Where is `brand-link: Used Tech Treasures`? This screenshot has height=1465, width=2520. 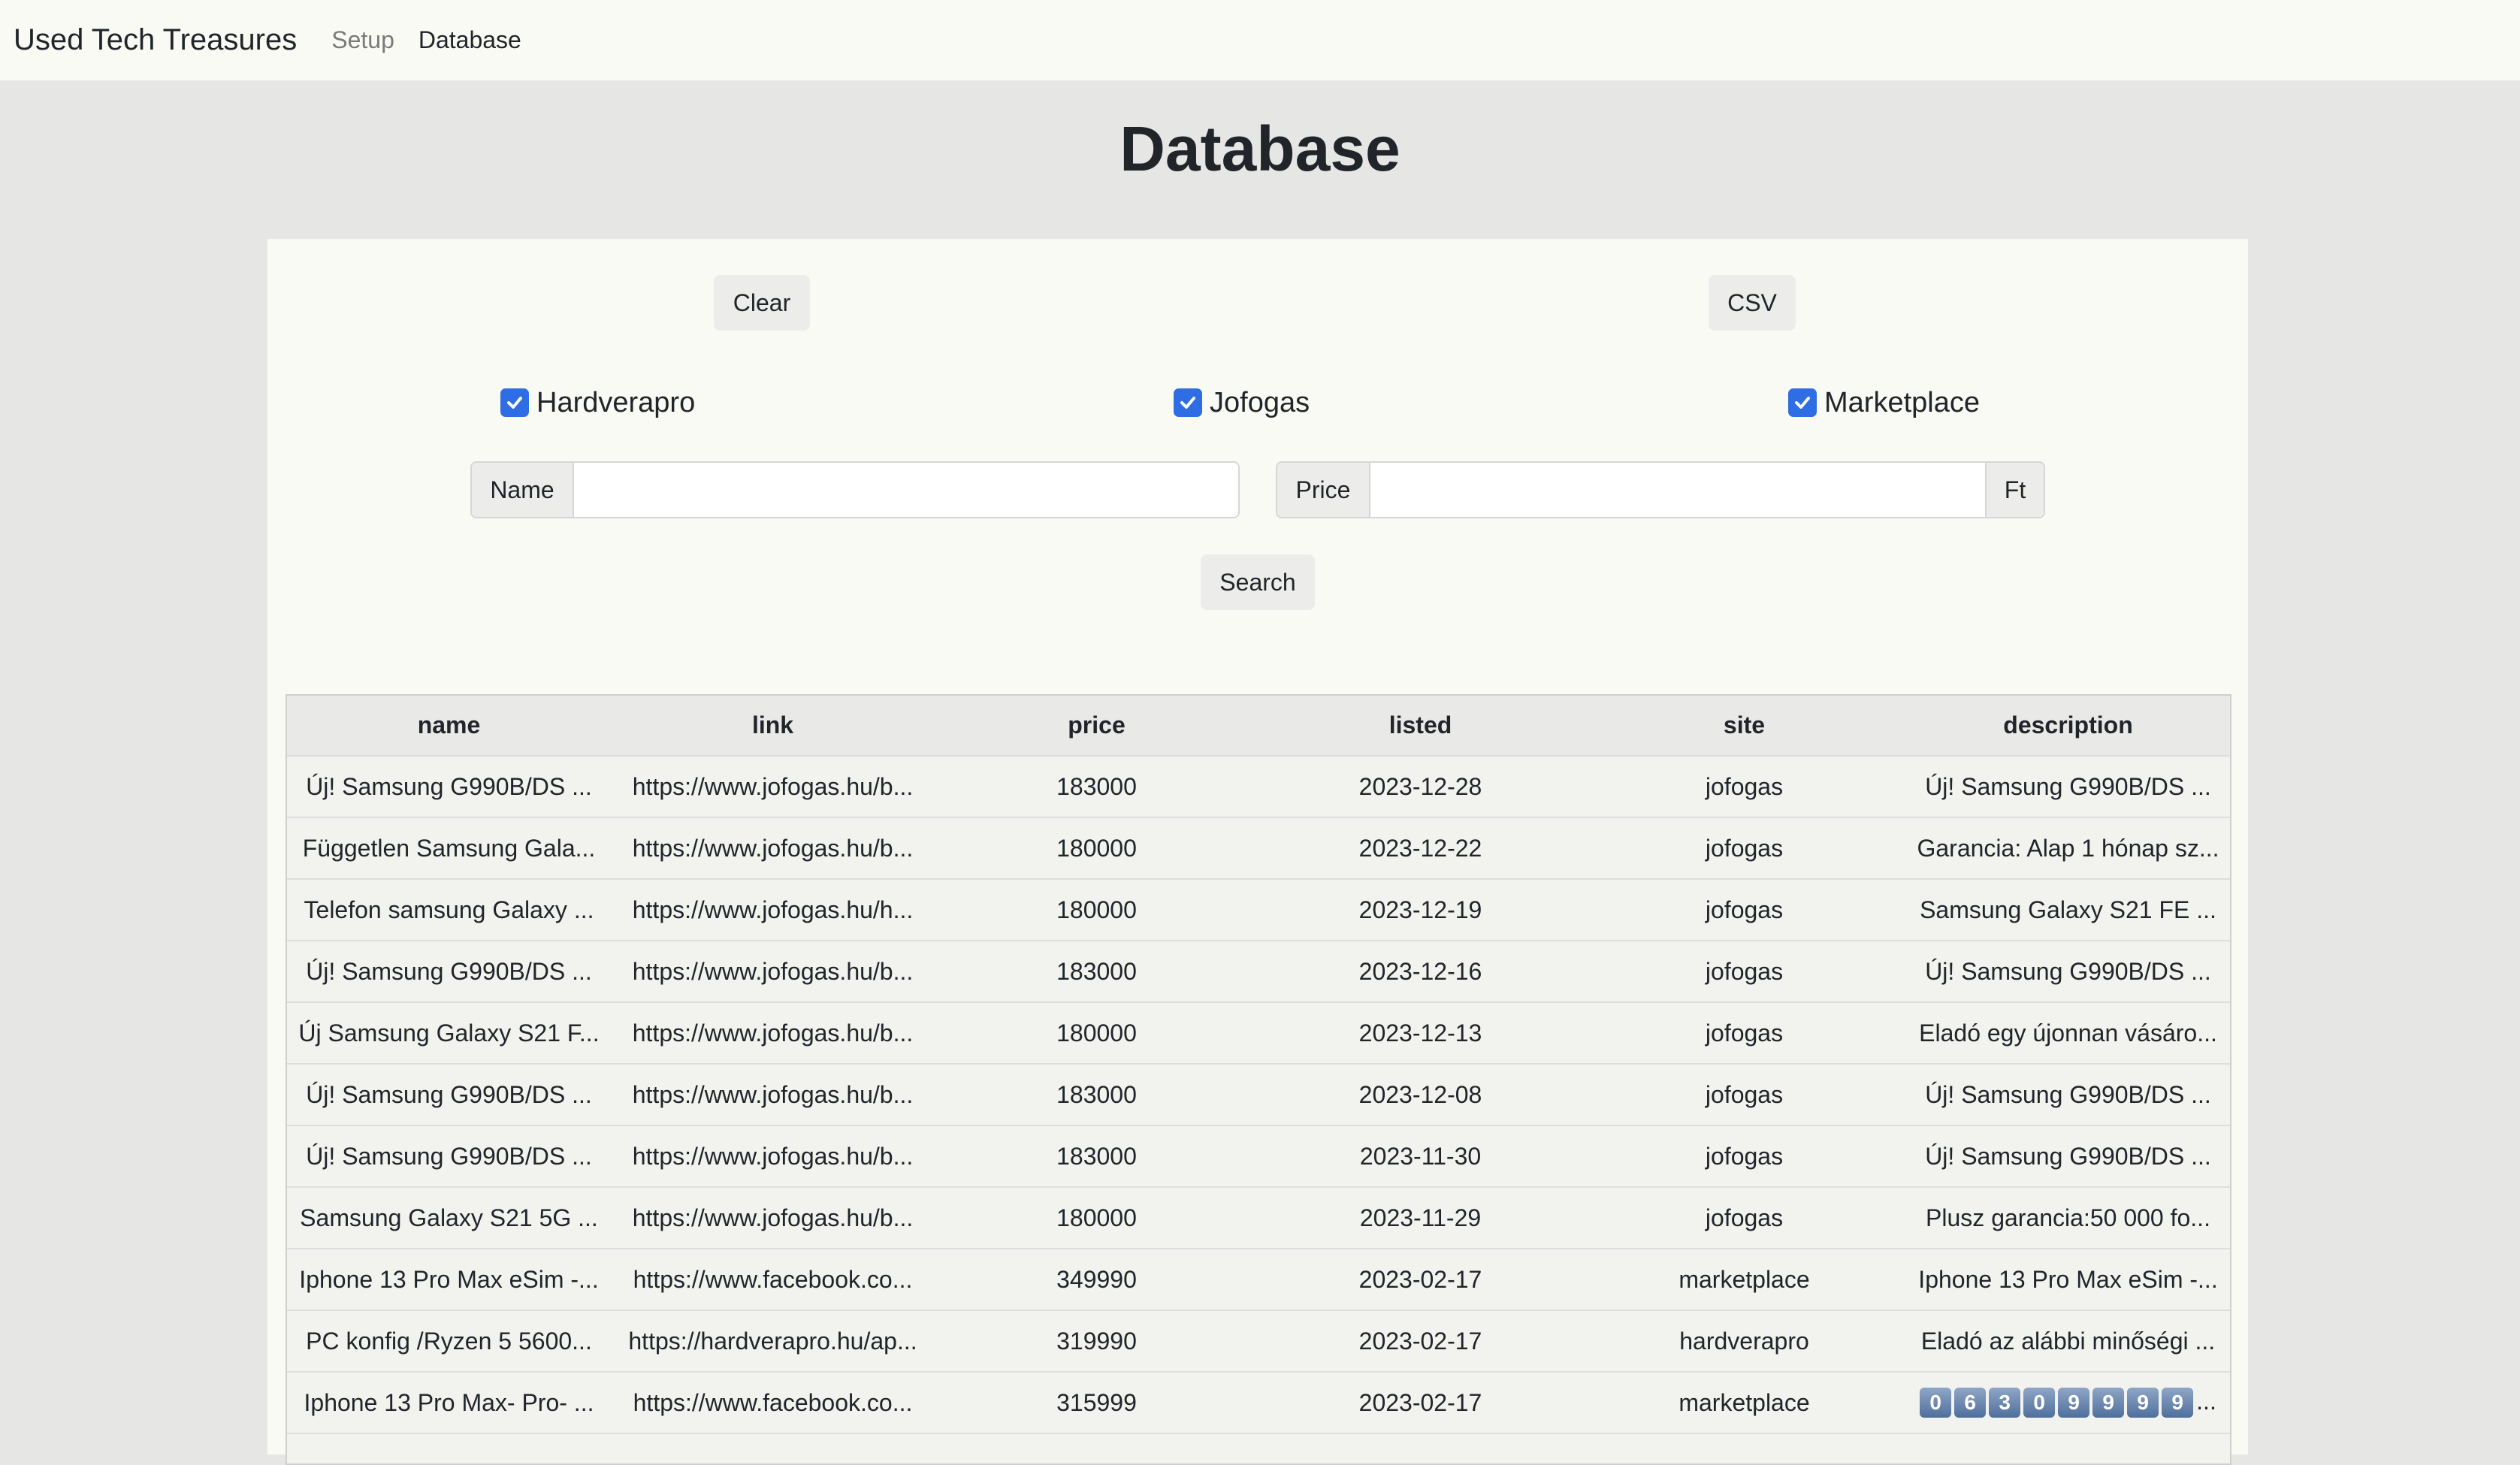 brand-link: Used Tech Treasures is located at coordinates (155, 40).